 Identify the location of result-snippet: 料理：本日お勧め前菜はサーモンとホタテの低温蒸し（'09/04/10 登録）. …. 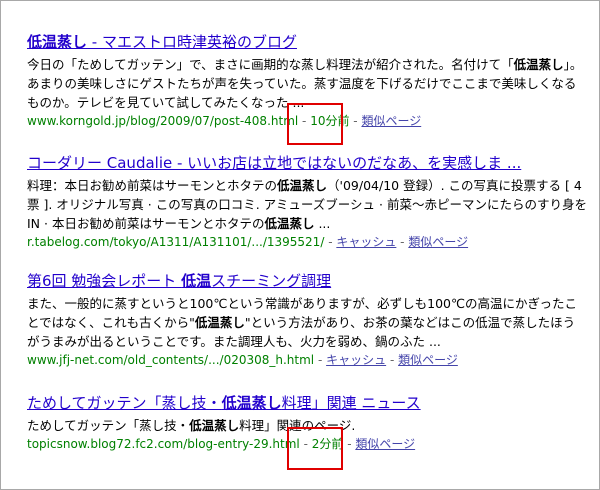
(307, 204).